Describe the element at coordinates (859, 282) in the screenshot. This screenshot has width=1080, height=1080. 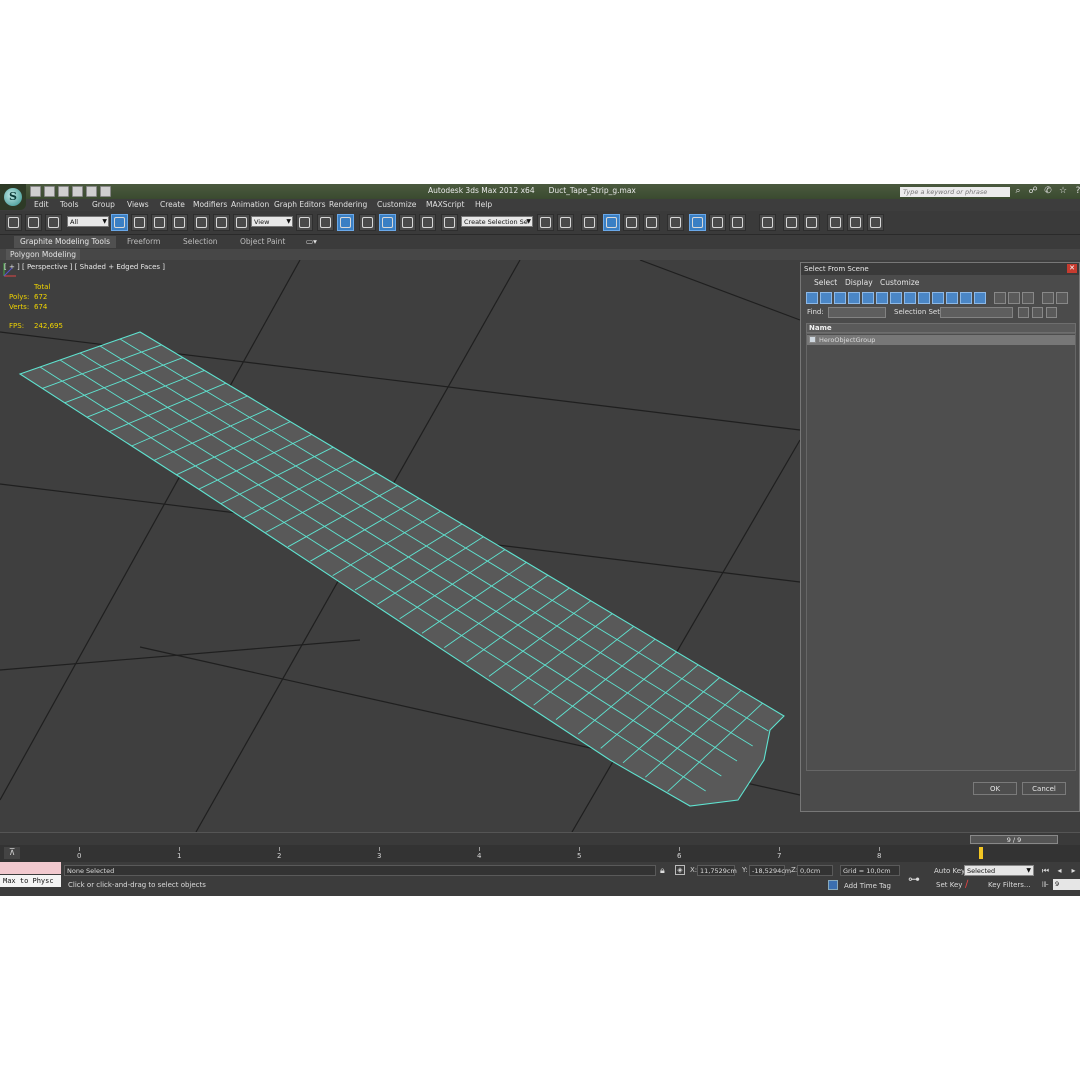
I see `dialog-menu-display: Display` at that location.